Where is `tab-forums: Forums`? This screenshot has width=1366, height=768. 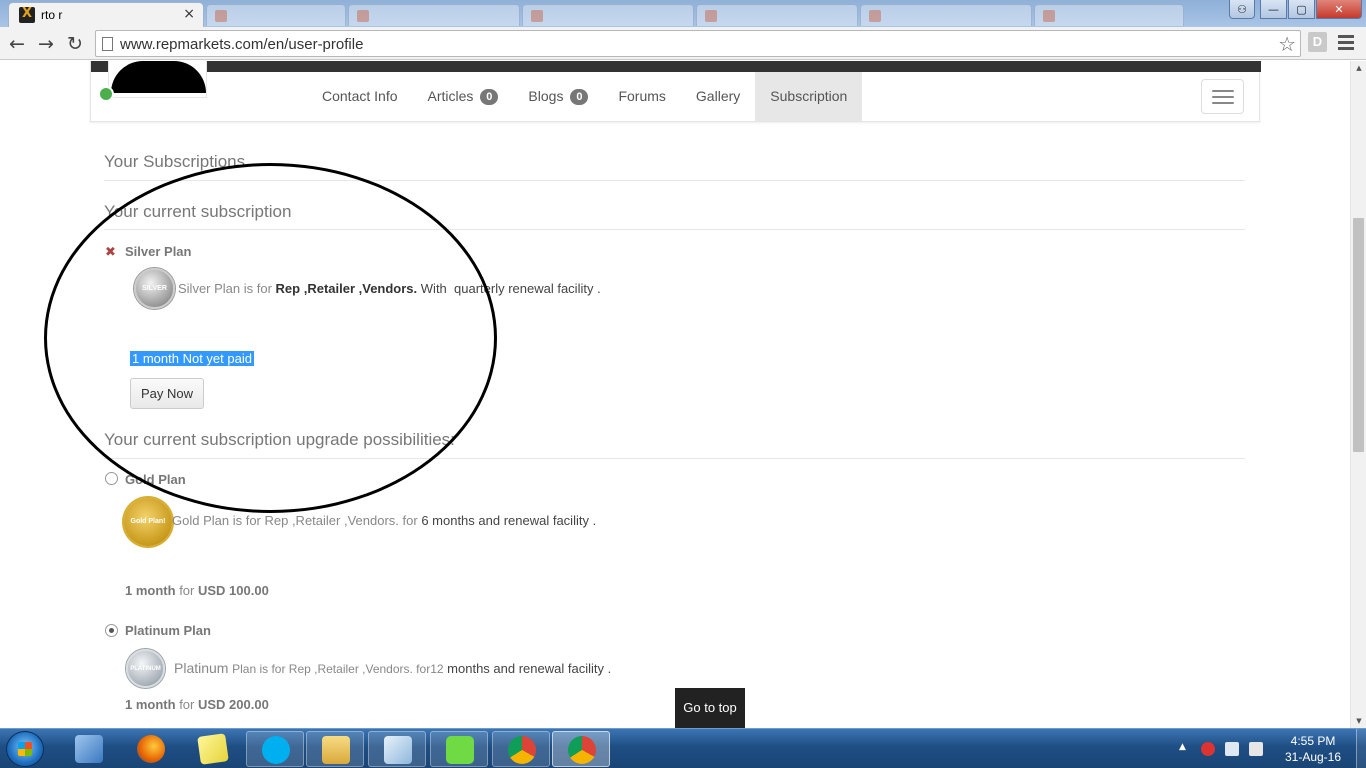 tab-forums: Forums is located at coordinates (641, 96).